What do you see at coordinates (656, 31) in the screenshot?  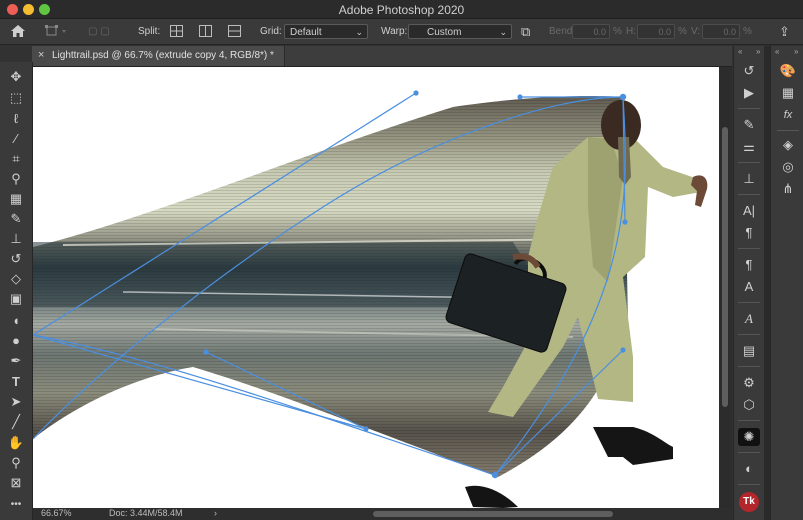 I see `h-input: 0.0` at bounding box center [656, 31].